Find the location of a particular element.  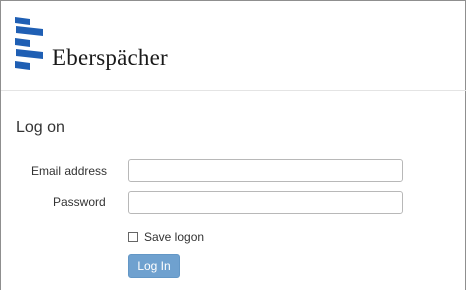

page-title: Log on is located at coordinates (40, 127).